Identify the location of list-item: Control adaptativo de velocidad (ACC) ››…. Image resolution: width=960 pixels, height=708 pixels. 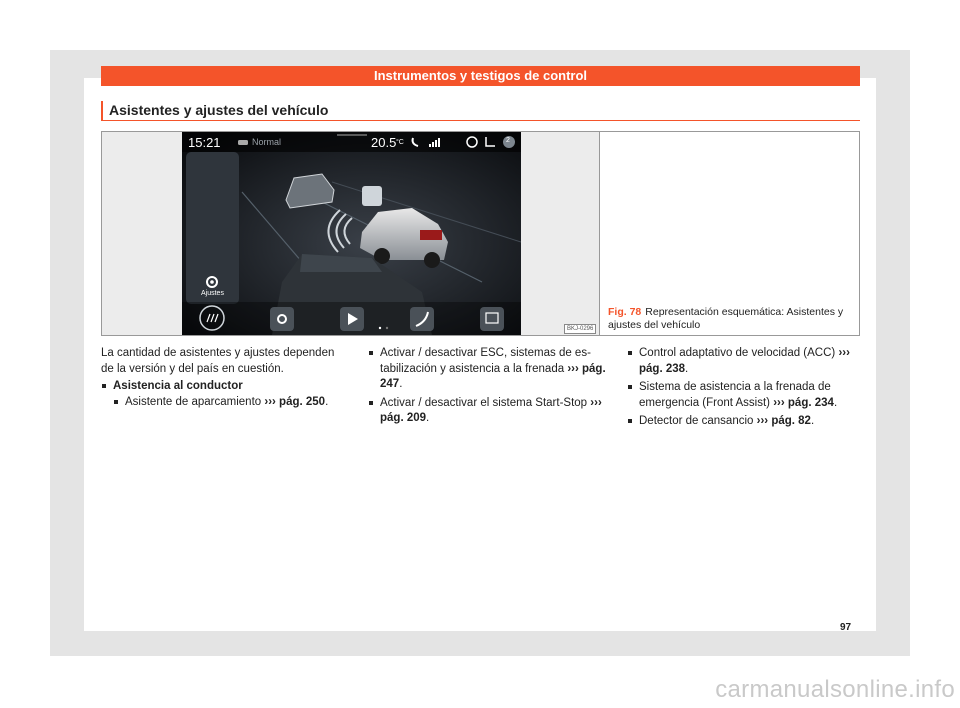
(743, 361).